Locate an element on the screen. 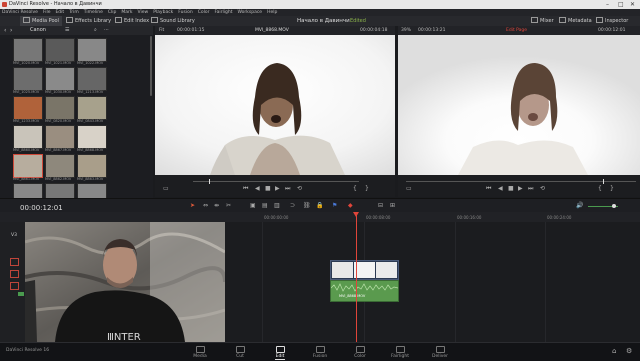 The width and height of the screenshot is (640, 361). sound-library-button: Sound Library is located at coordinates (173, 21).